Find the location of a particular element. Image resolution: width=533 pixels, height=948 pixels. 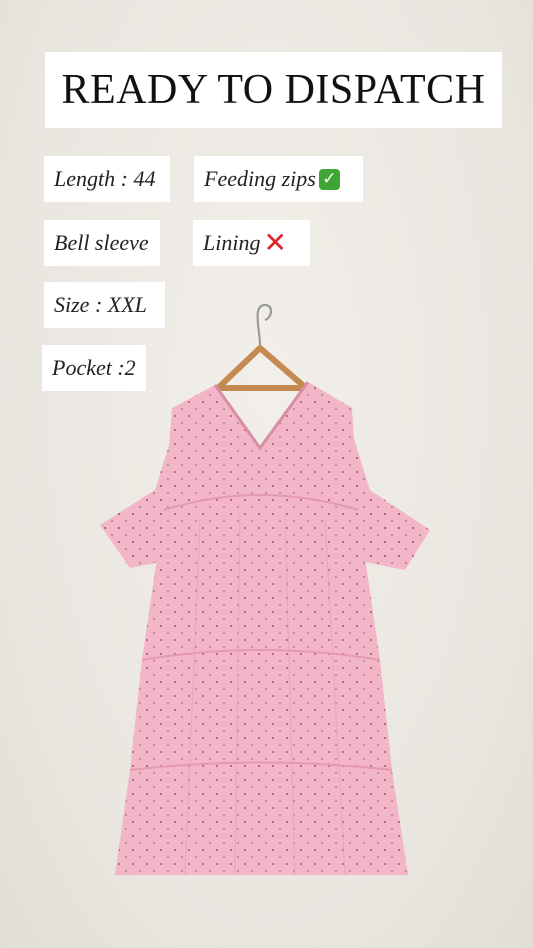

hanger-body is located at coordinates (262, 368).